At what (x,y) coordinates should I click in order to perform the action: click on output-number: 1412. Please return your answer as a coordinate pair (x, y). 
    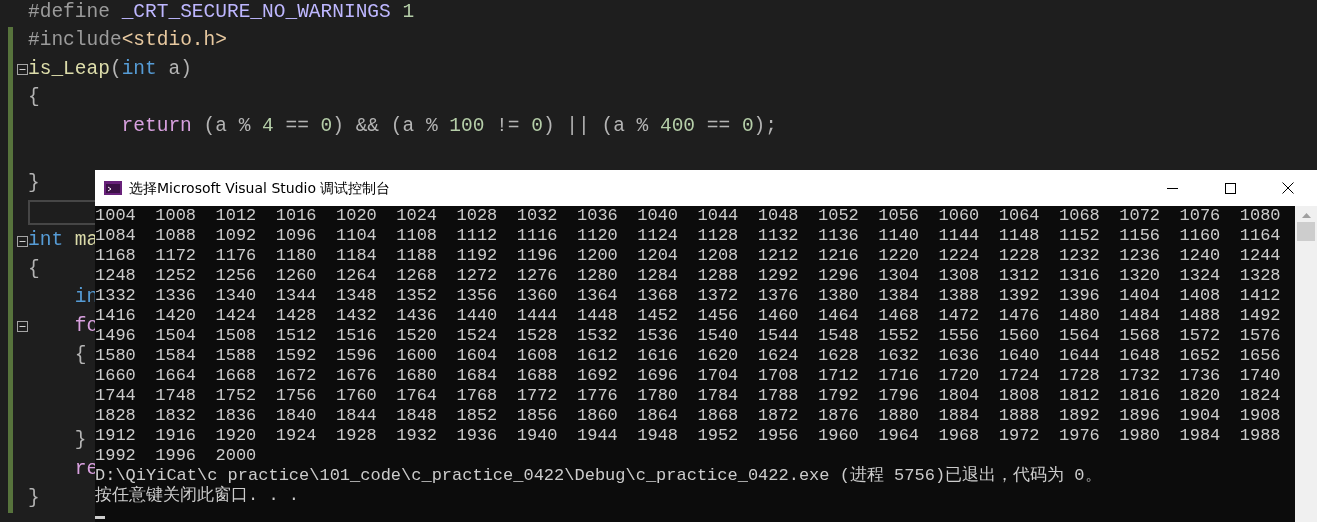
    Looking at the image, I should click on (1260, 296).